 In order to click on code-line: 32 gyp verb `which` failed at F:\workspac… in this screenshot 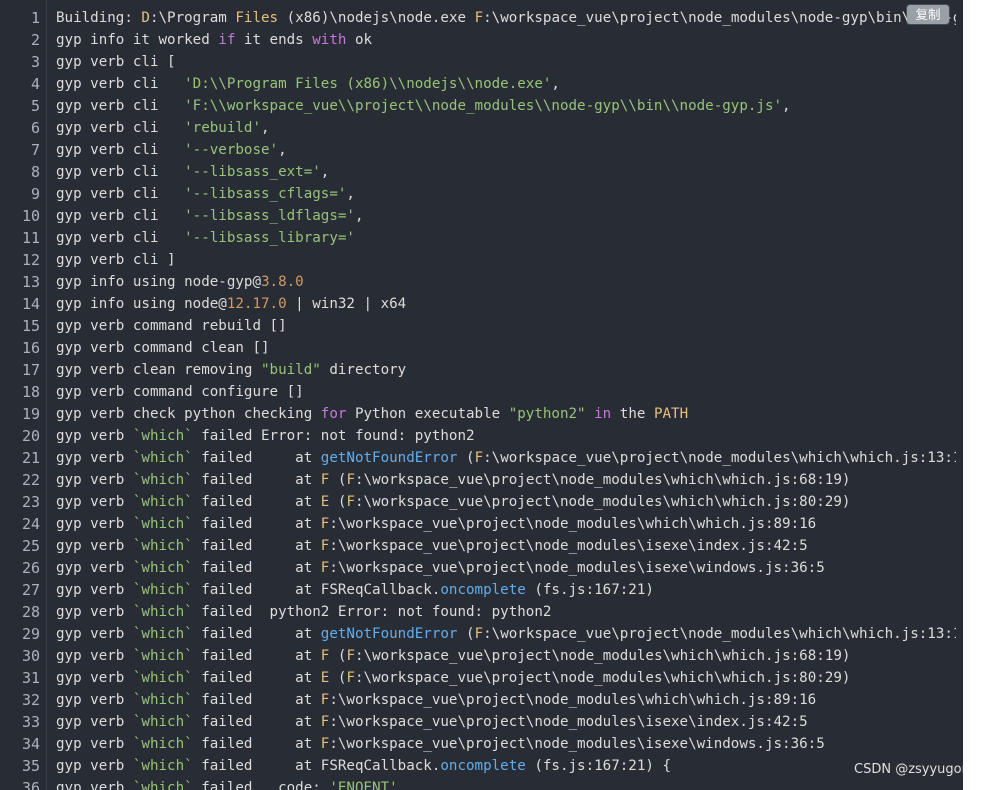, I will do `click(481, 700)`.